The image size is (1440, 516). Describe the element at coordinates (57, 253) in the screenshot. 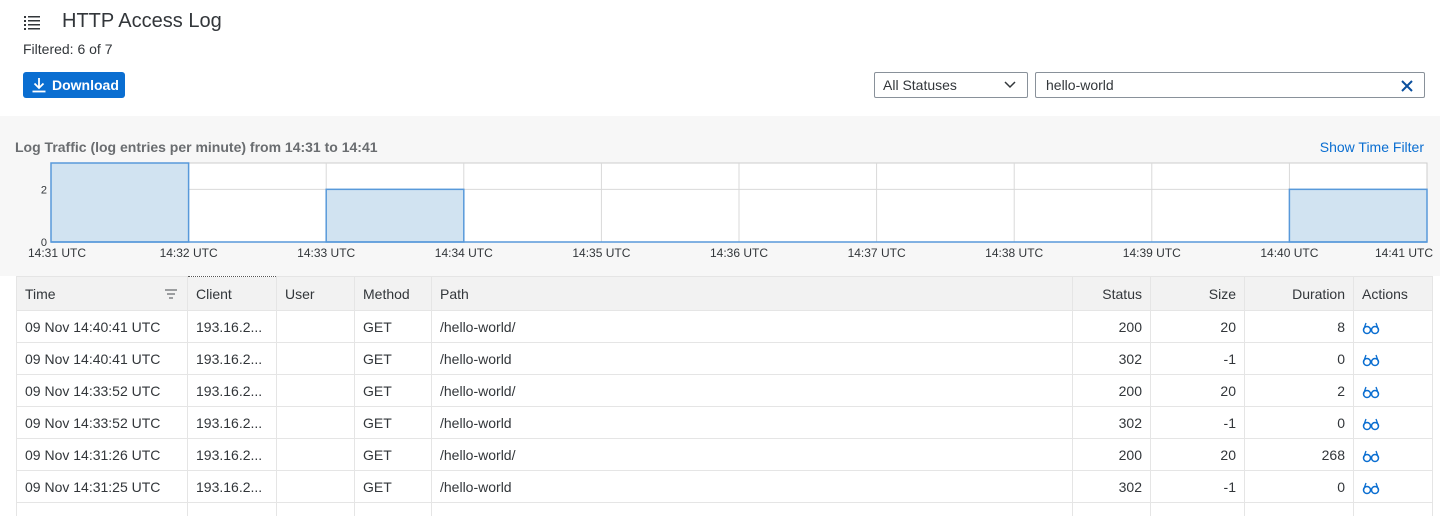

I see `chart-x-tick-label: 14:31 UTC` at that location.